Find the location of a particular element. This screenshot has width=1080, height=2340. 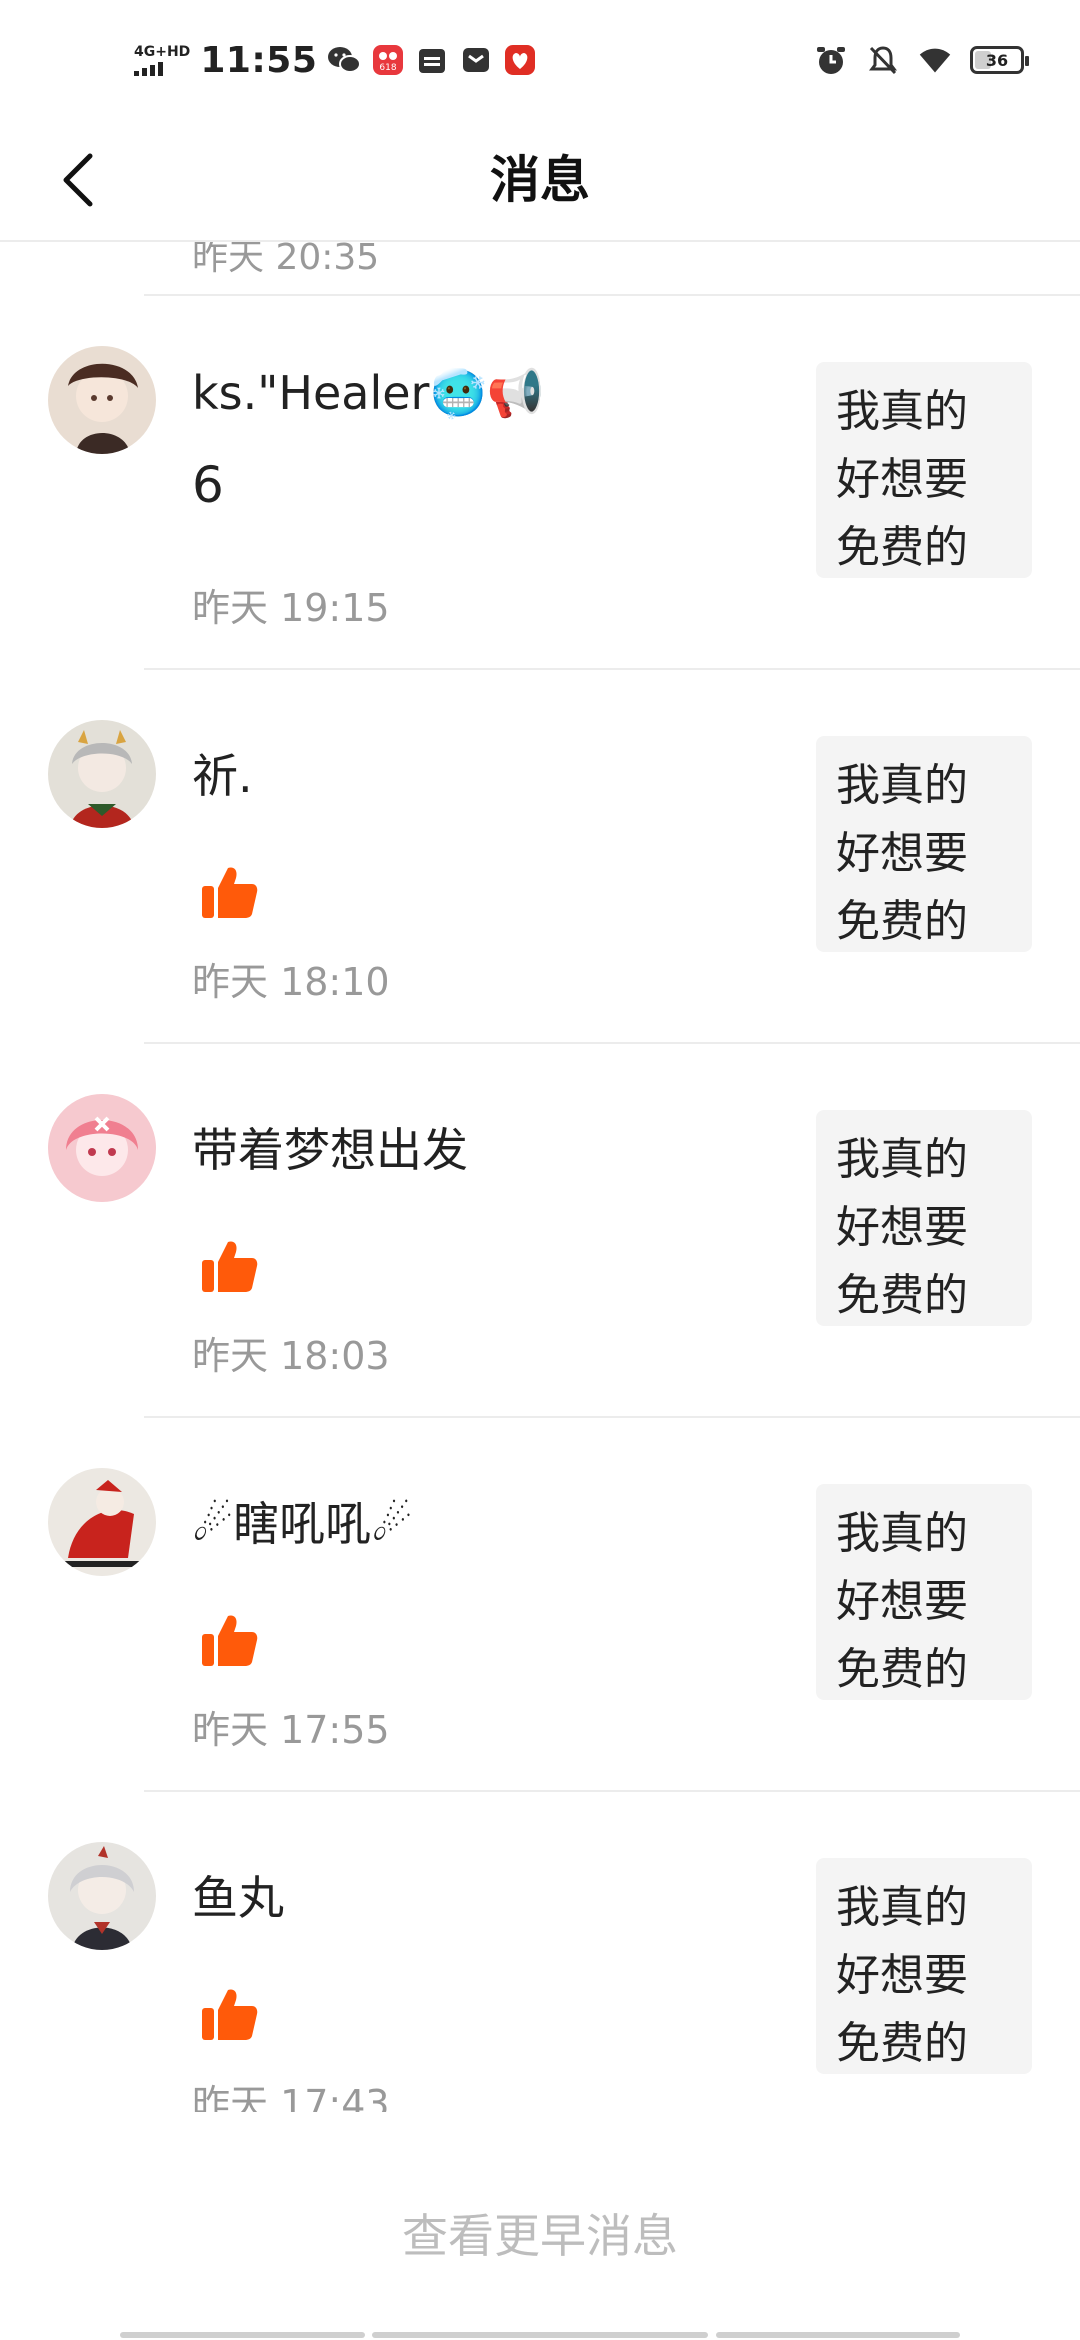

signal-bars-icon is located at coordinates (148, 68).